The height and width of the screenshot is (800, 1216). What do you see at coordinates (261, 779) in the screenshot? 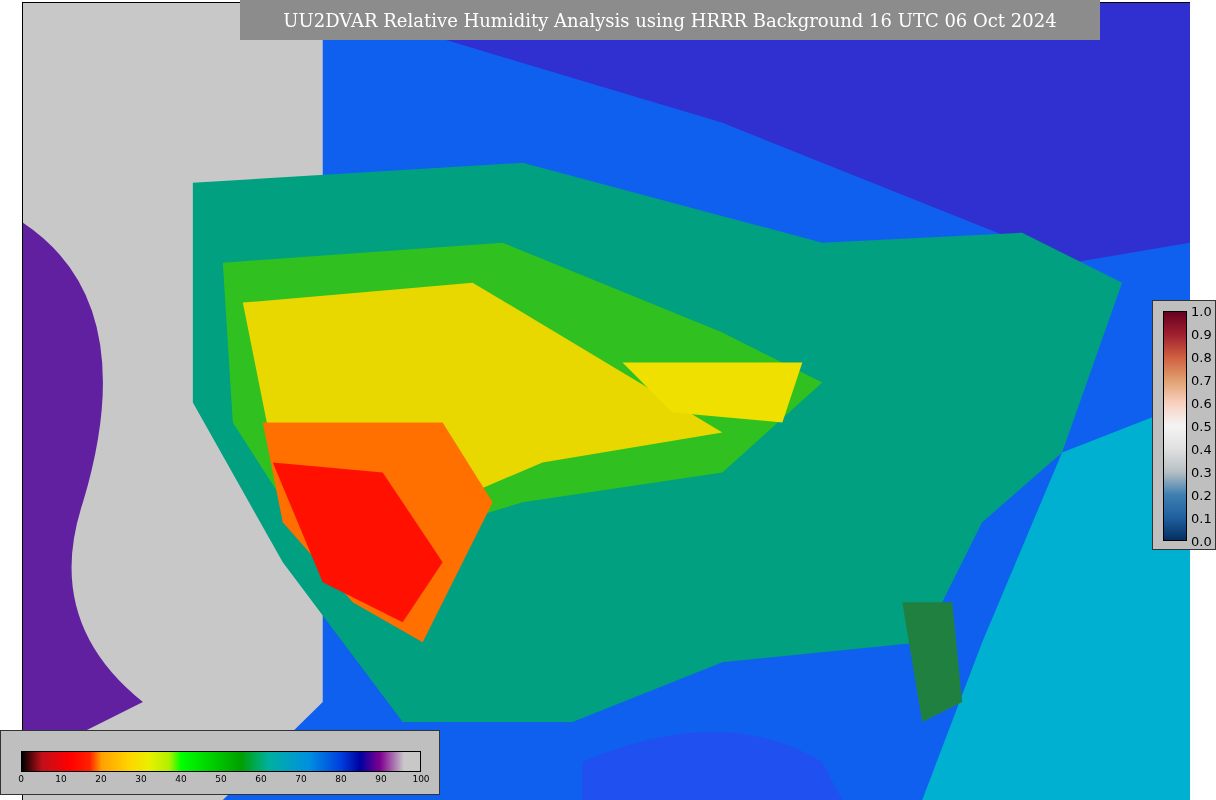
I see `tick-label: 60` at bounding box center [261, 779].